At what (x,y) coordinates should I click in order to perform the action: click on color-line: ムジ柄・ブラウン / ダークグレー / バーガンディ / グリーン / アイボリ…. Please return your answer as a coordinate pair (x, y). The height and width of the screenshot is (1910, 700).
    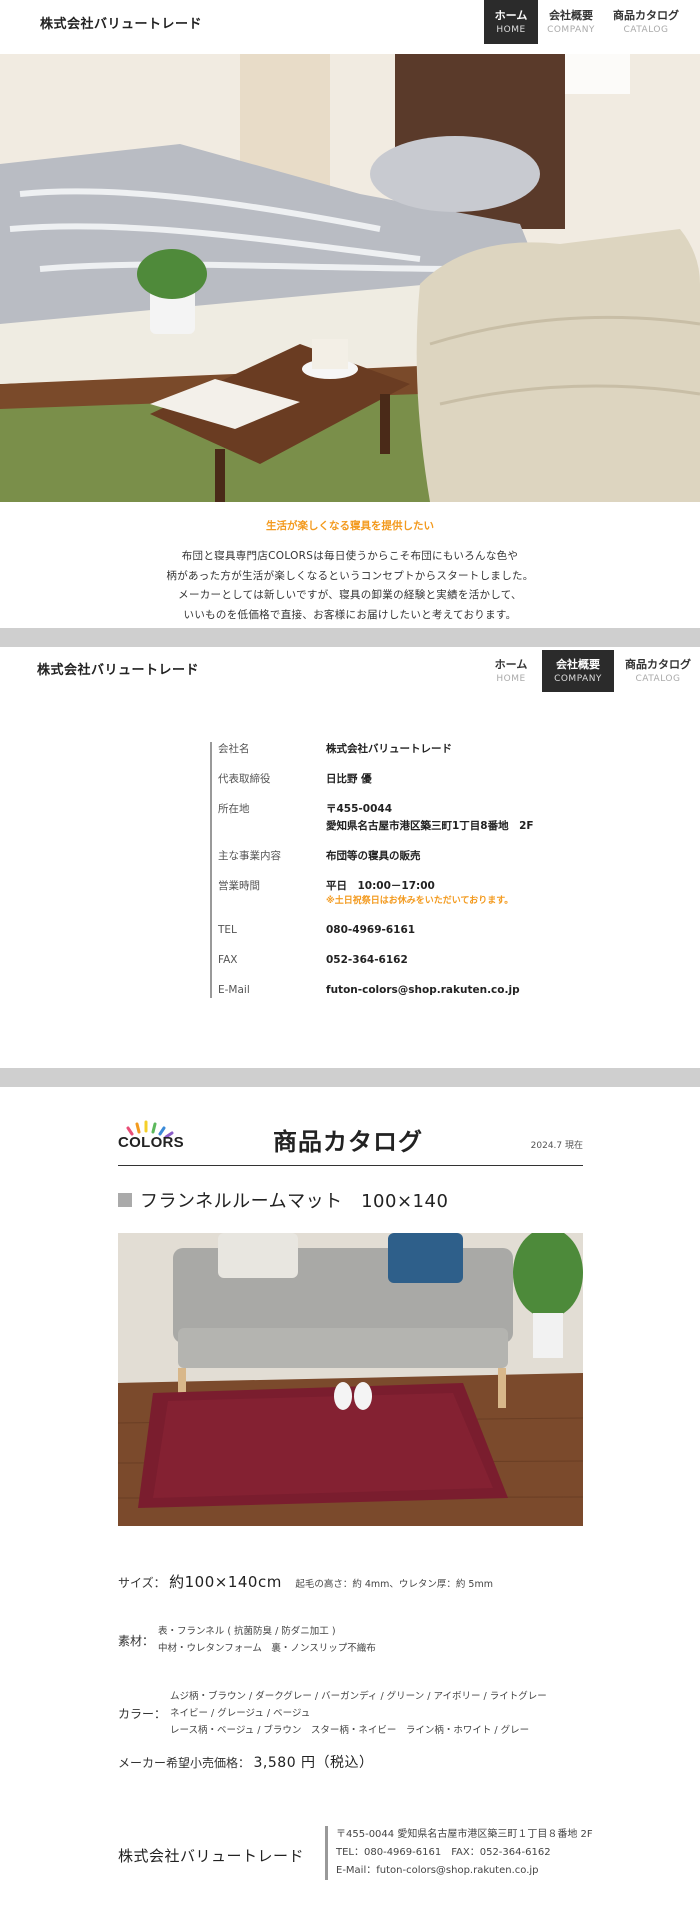
    Looking at the image, I should click on (358, 1696).